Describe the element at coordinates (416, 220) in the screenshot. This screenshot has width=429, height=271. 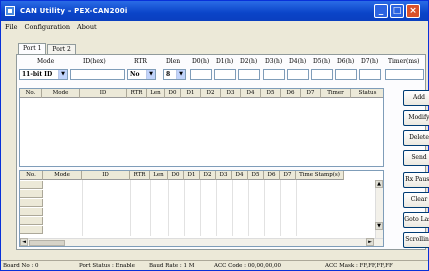
I see `goto-last-button: Goto Last` at that location.